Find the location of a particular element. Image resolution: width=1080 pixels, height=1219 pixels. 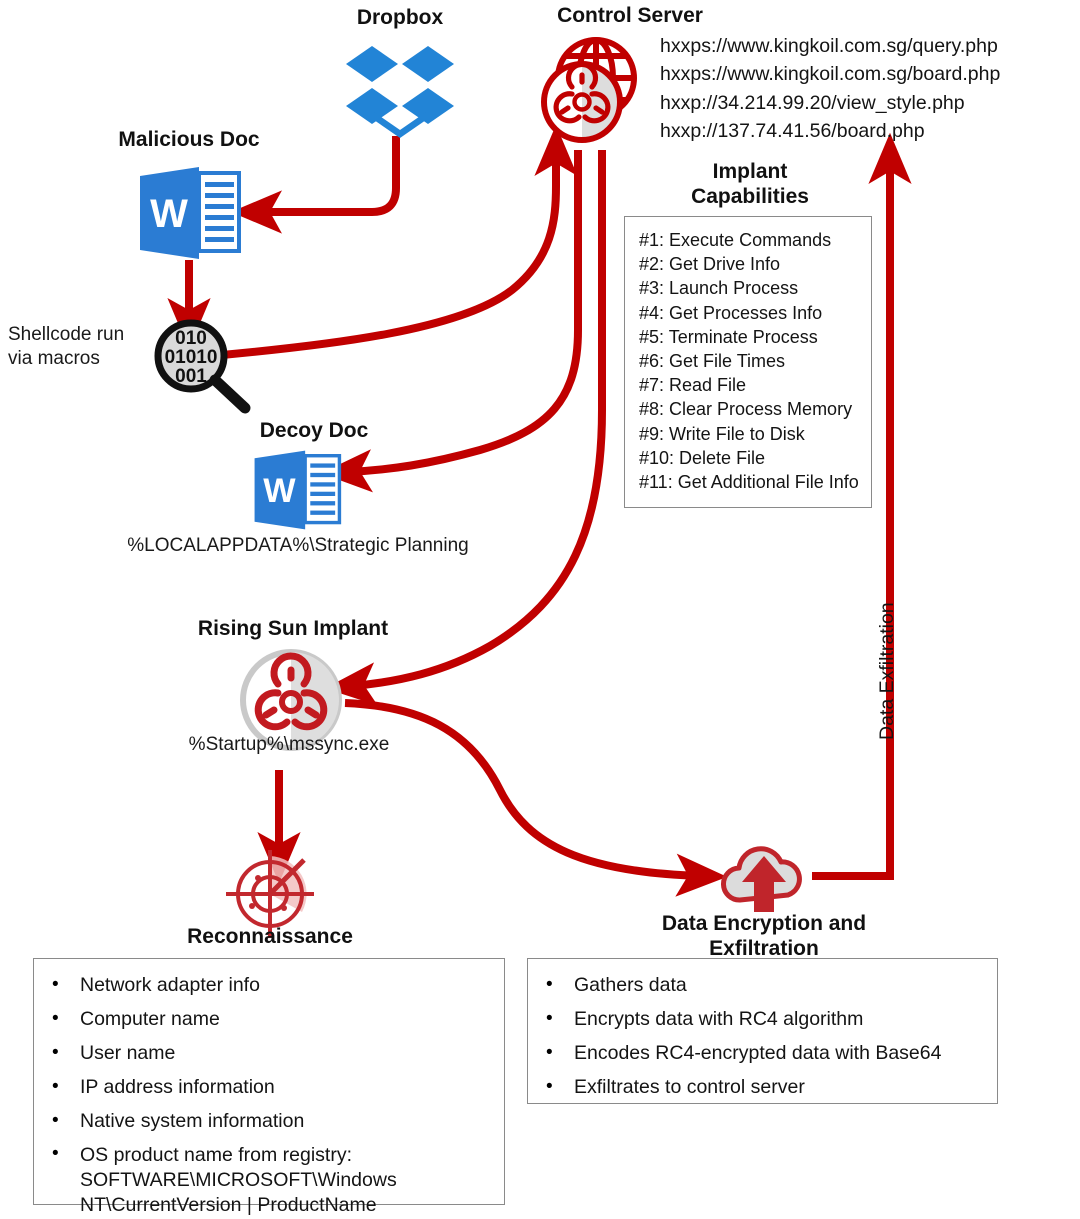

list-item: Encrypts data with RC4 algorithm is located at coordinates (766, 1019).